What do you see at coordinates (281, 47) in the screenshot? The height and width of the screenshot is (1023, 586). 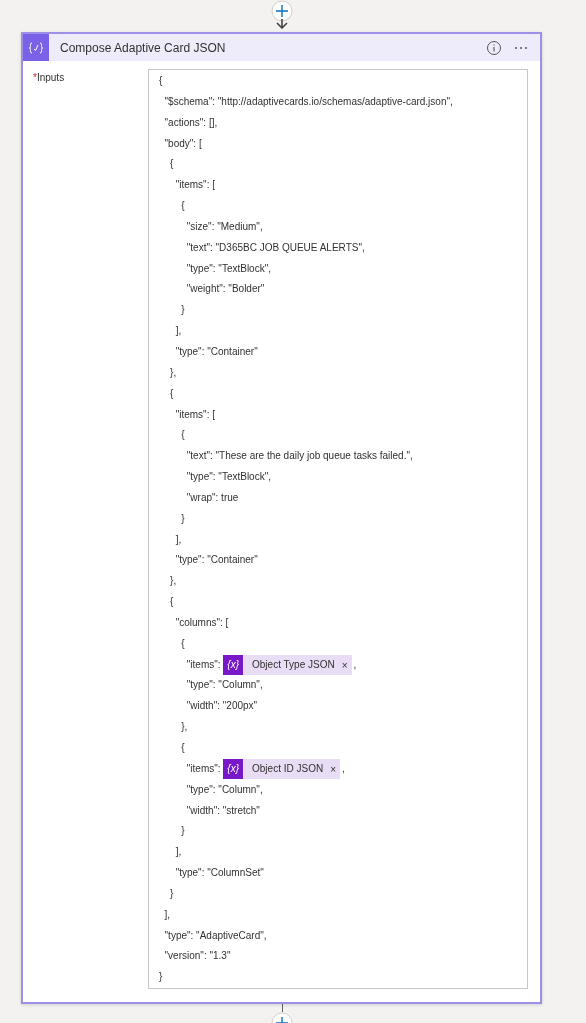 I see `card-header: Compose Adaptive Card JSON` at bounding box center [281, 47].